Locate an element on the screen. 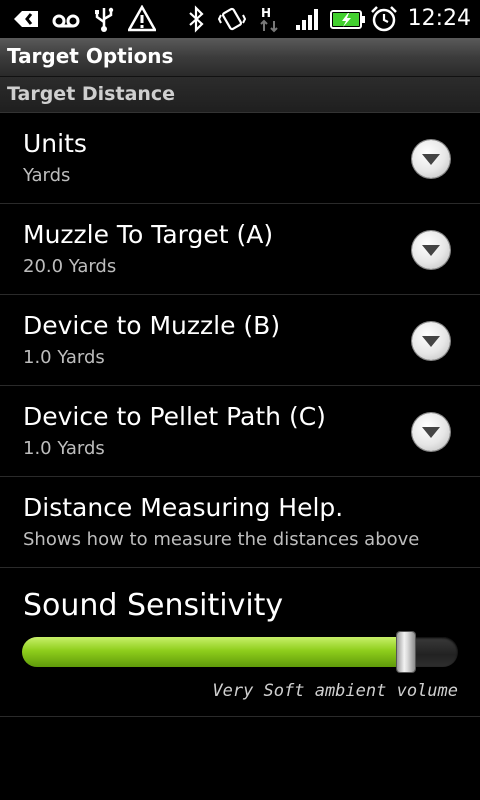 The width and height of the screenshot is (480, 800). back-arrow-icon is located at coordinates (26, 19).